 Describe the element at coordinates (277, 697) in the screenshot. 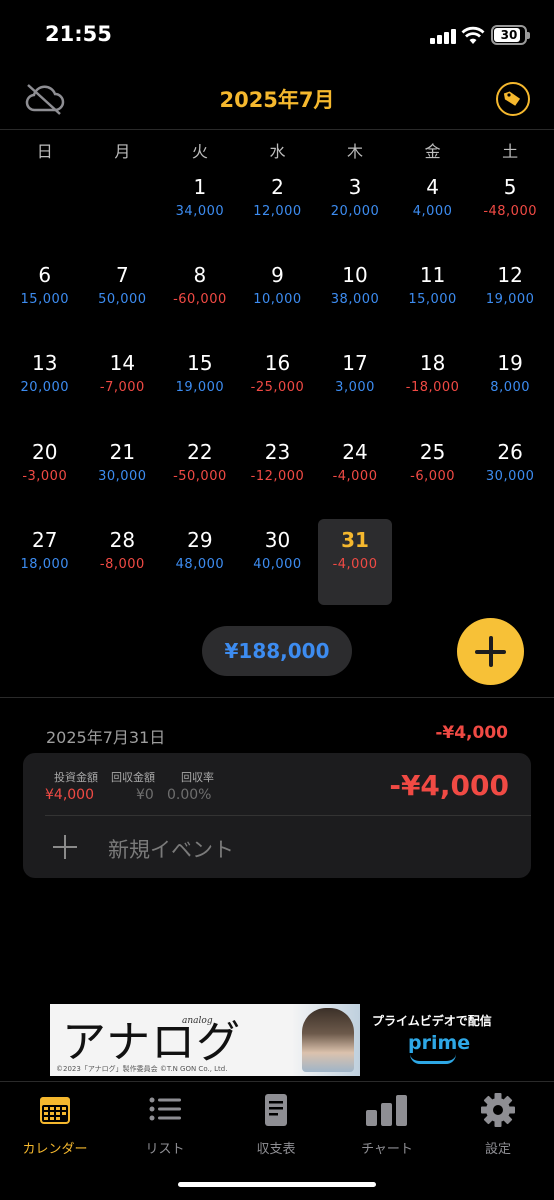

I see `section-divider` at that location.